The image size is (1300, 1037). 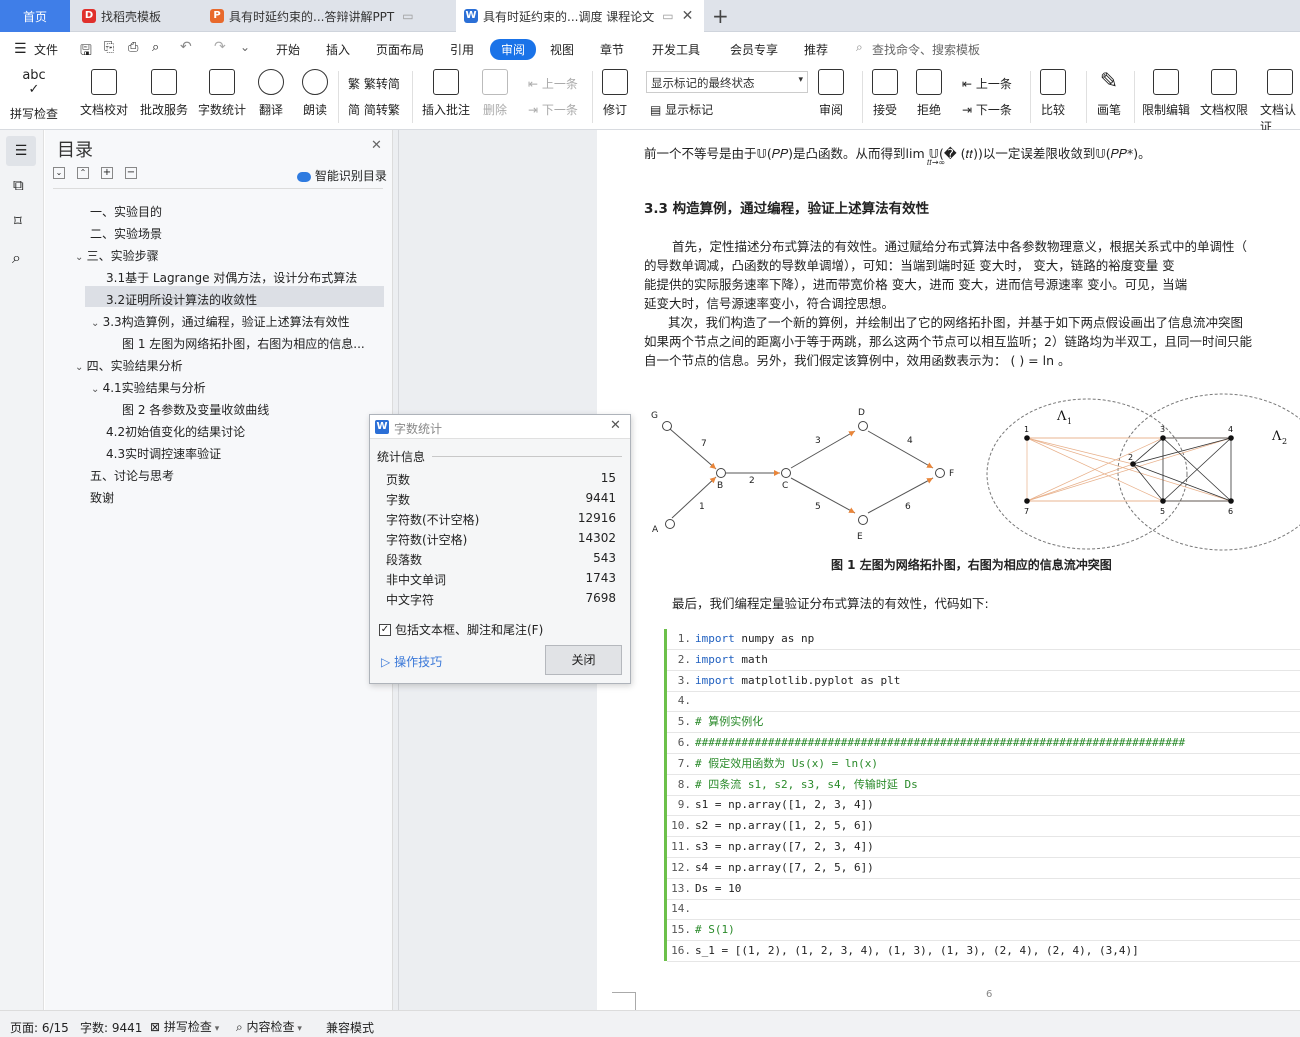 I want to click on undo-icon: ↶, so click(x=186, y=47).